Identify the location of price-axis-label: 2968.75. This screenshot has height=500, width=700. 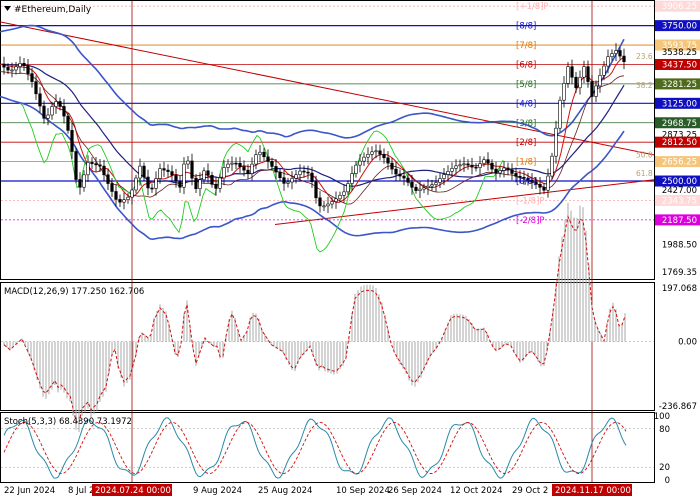
(679, 124).